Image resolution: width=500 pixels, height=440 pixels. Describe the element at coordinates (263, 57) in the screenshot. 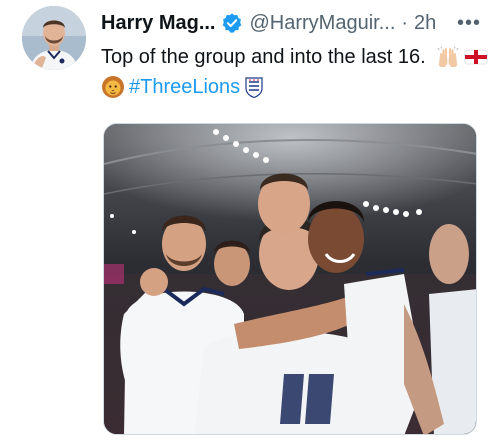

I see `tweet-text-main: Top of the group and into the last 16.` at that location.